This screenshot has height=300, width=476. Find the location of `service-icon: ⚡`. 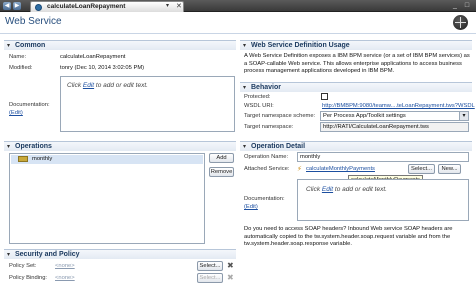

service-icon: ⚡ is located at coordinates (299, 169).